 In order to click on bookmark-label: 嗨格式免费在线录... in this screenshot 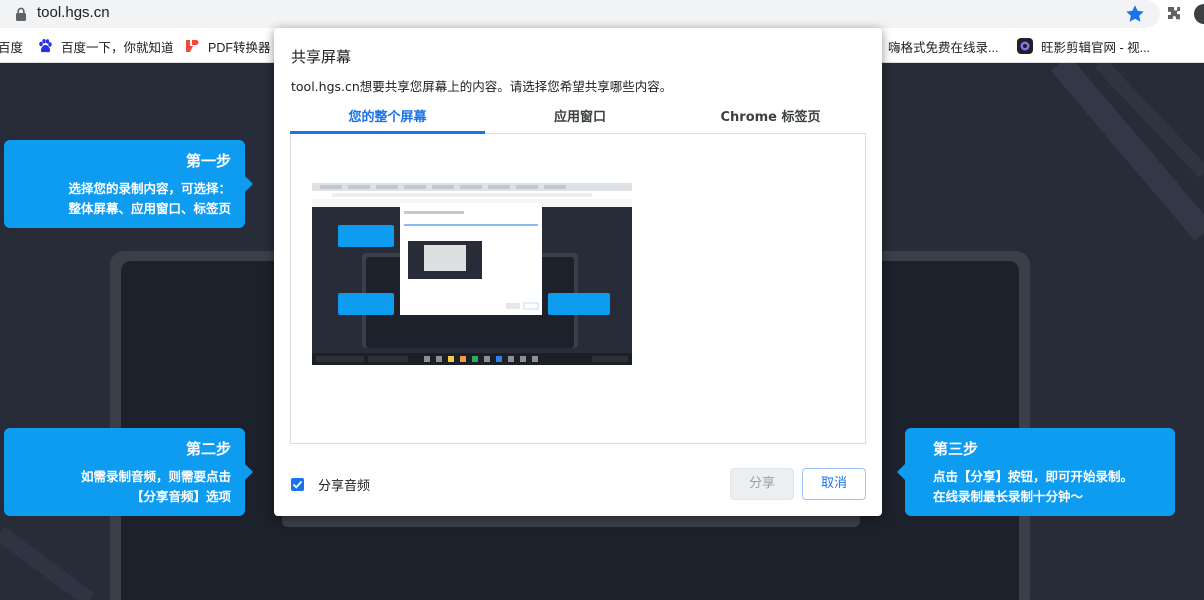, I will do `click(943, 47)`.